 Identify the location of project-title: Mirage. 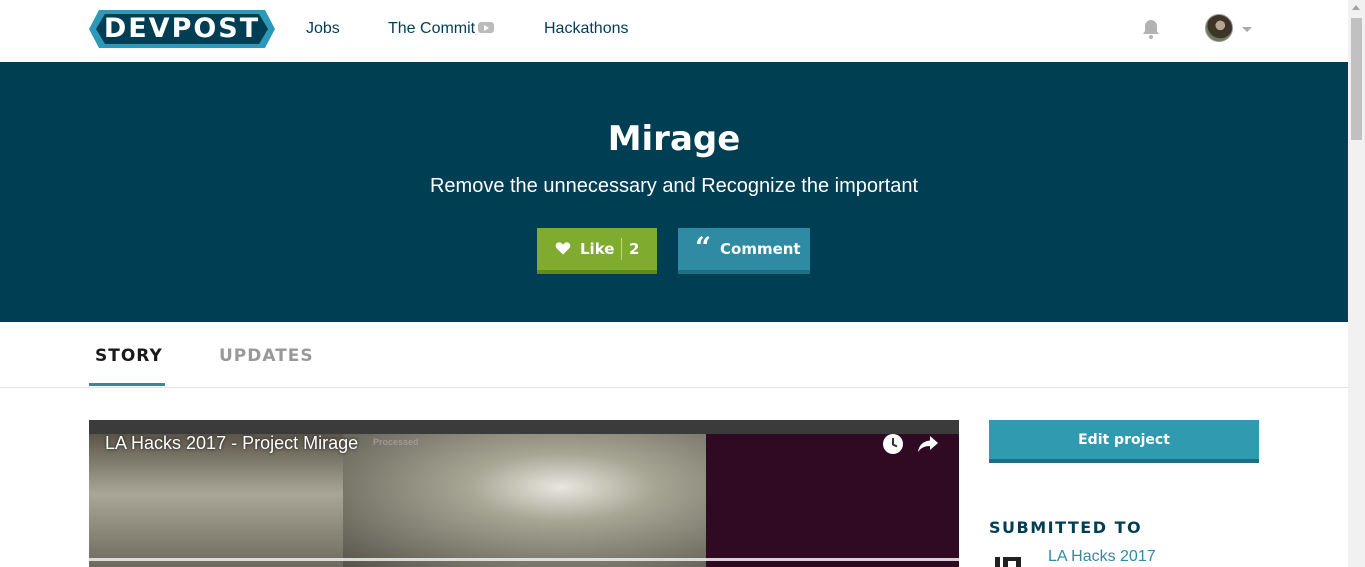
(674, 139).